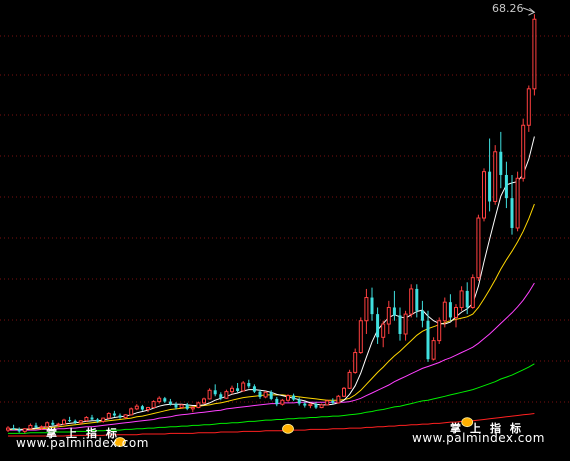  What do you see at coordinates (532, 11) in the screenshot?
I see `peak-arrow-head` at bounding box center [532, 11].